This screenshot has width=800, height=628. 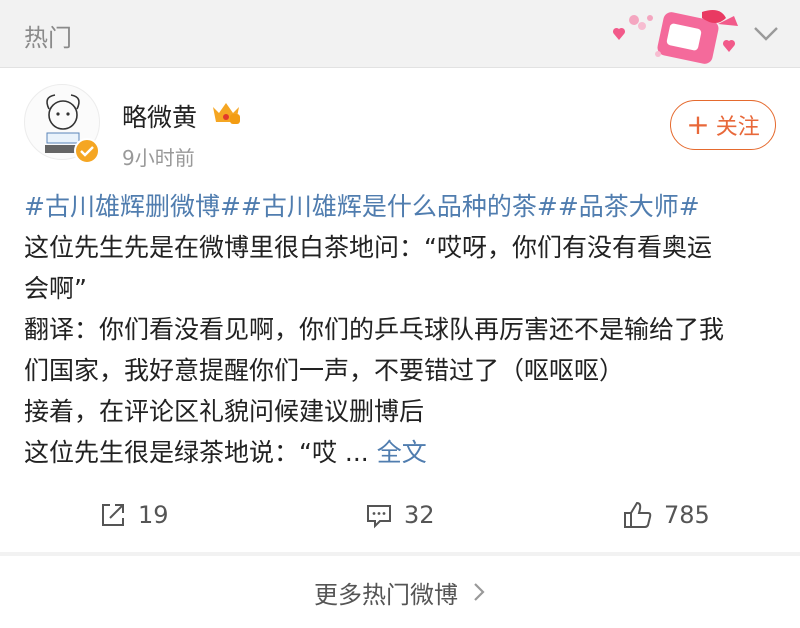 I want to click on repost-count: 19, so click(x=153, y=515).